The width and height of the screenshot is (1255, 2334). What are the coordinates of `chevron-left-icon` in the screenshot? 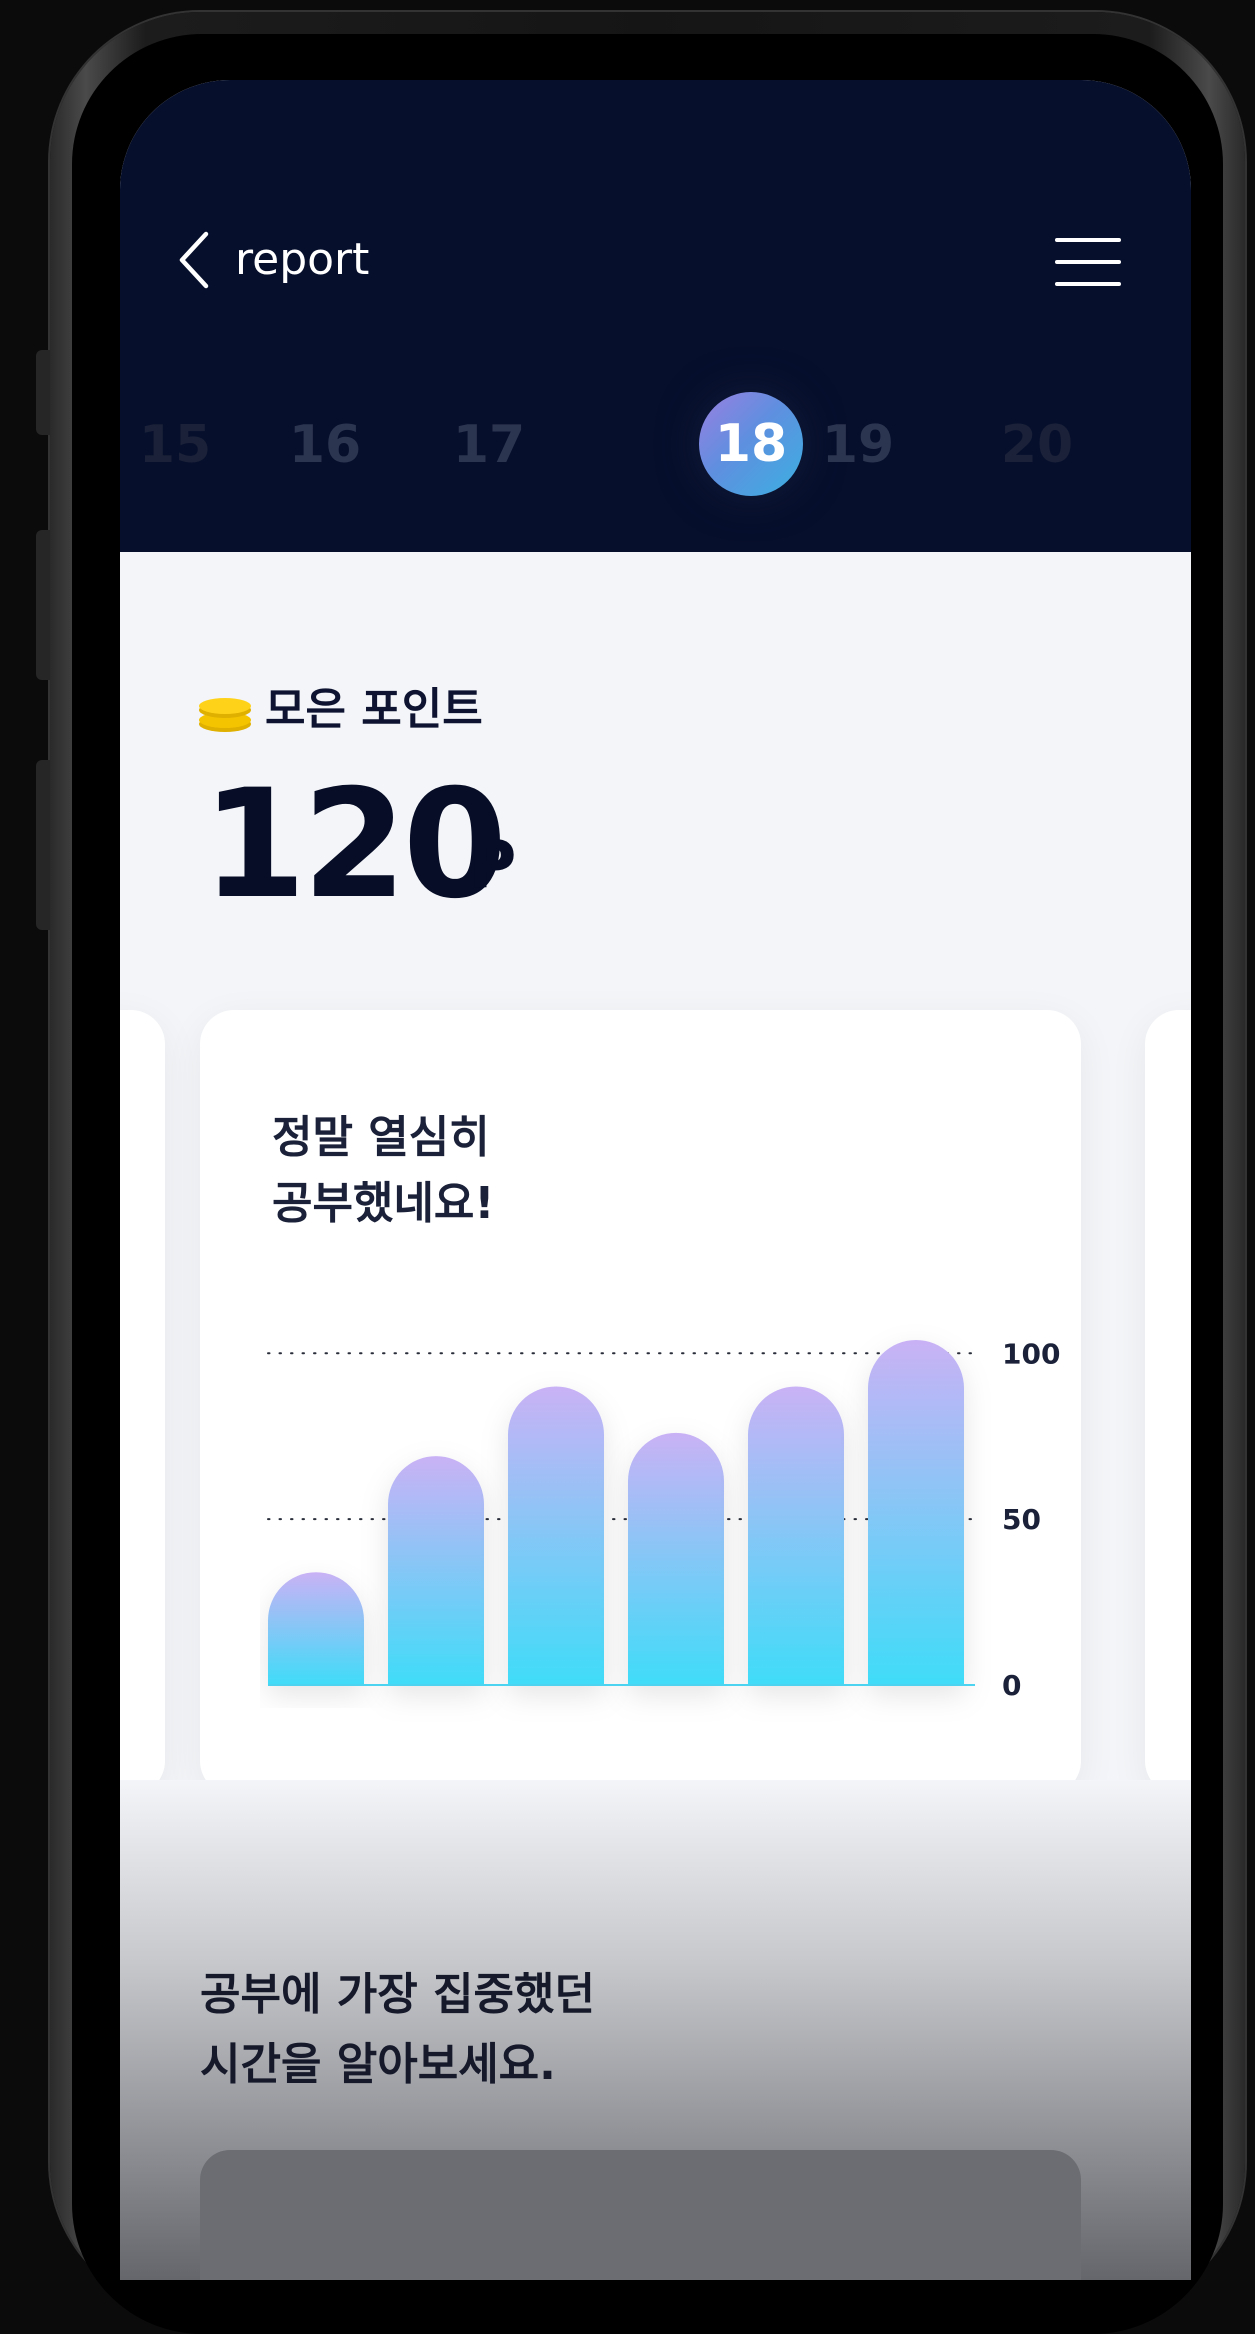 It's located at (196, 260).